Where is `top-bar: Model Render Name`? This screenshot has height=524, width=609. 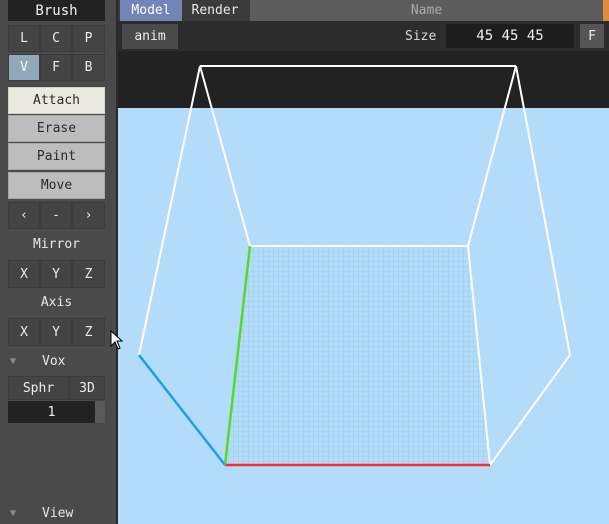 top-bar: Model Render Name is located at coordinates (363, 10).